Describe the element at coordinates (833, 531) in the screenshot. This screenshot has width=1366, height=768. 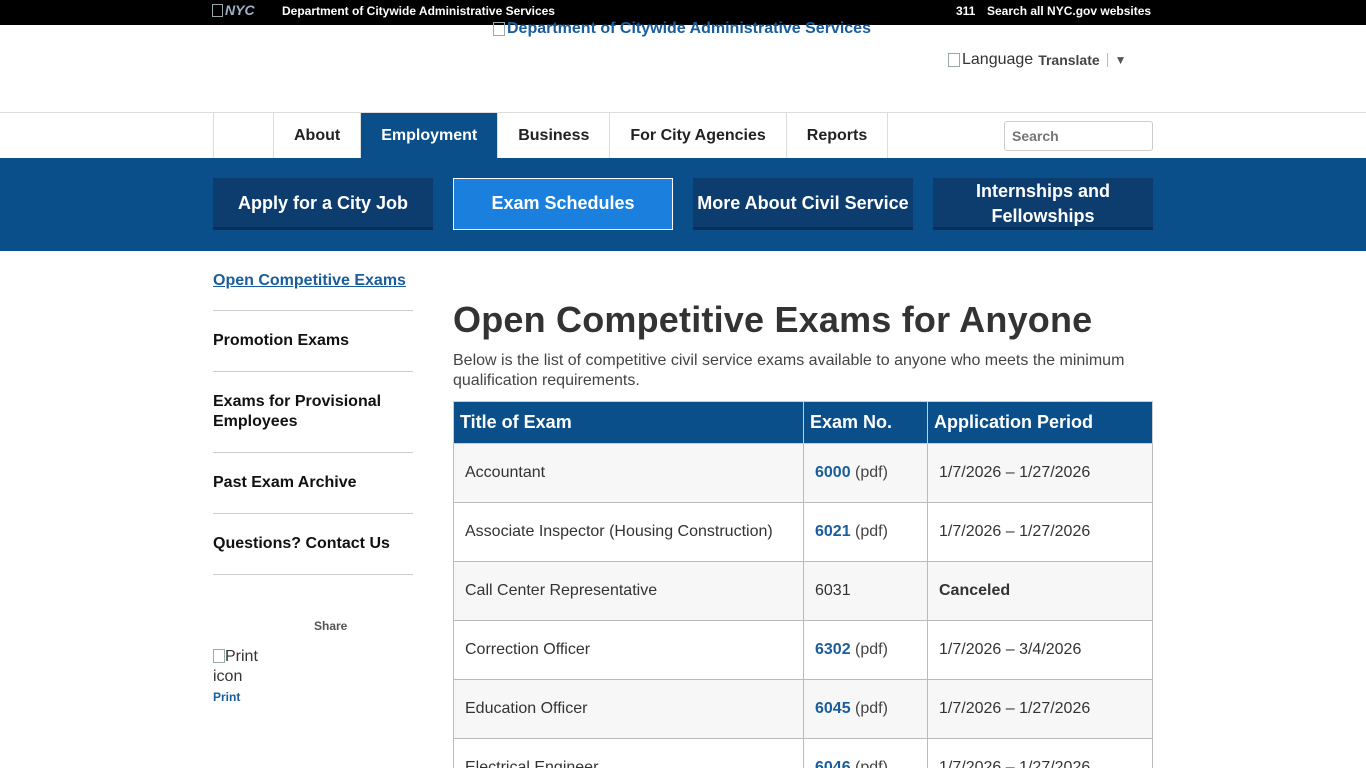
I see `exam-number-link: 6021` at that location.